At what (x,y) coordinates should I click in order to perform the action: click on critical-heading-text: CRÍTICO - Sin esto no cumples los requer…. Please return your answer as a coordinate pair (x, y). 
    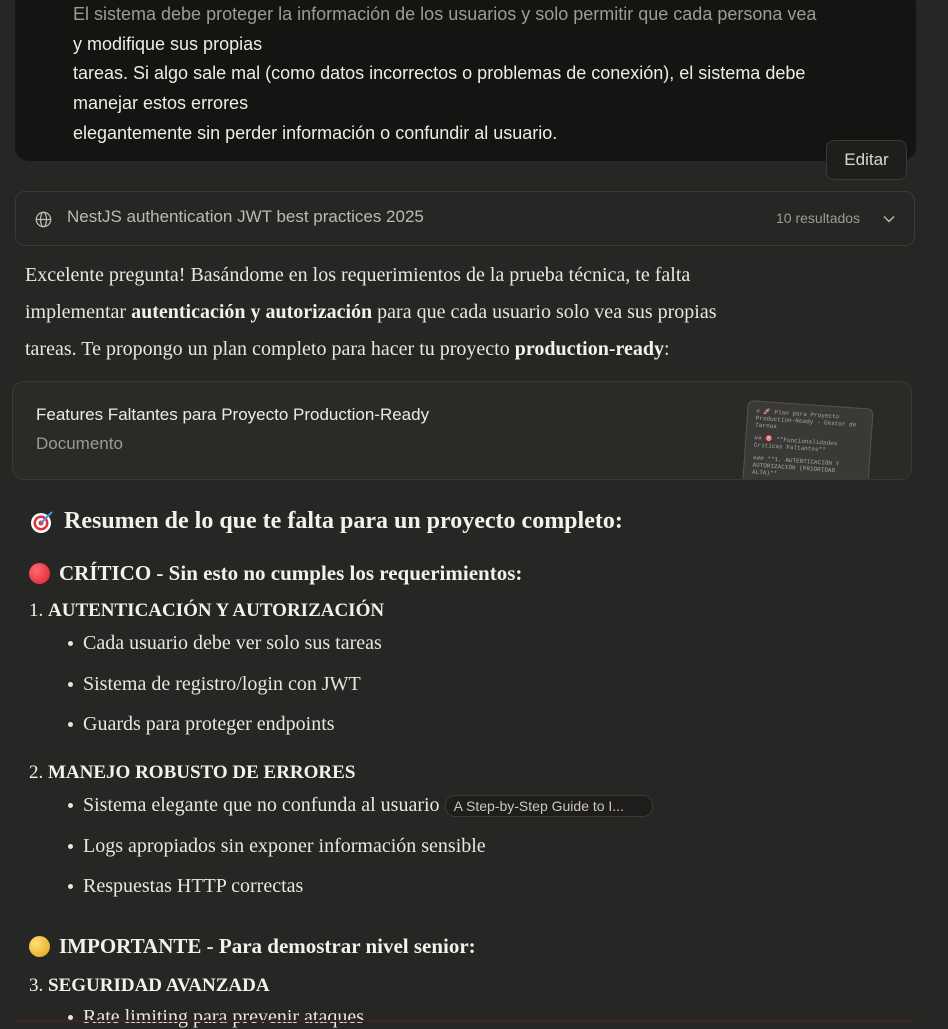
    Looking at the image, I should click on (291, 573).